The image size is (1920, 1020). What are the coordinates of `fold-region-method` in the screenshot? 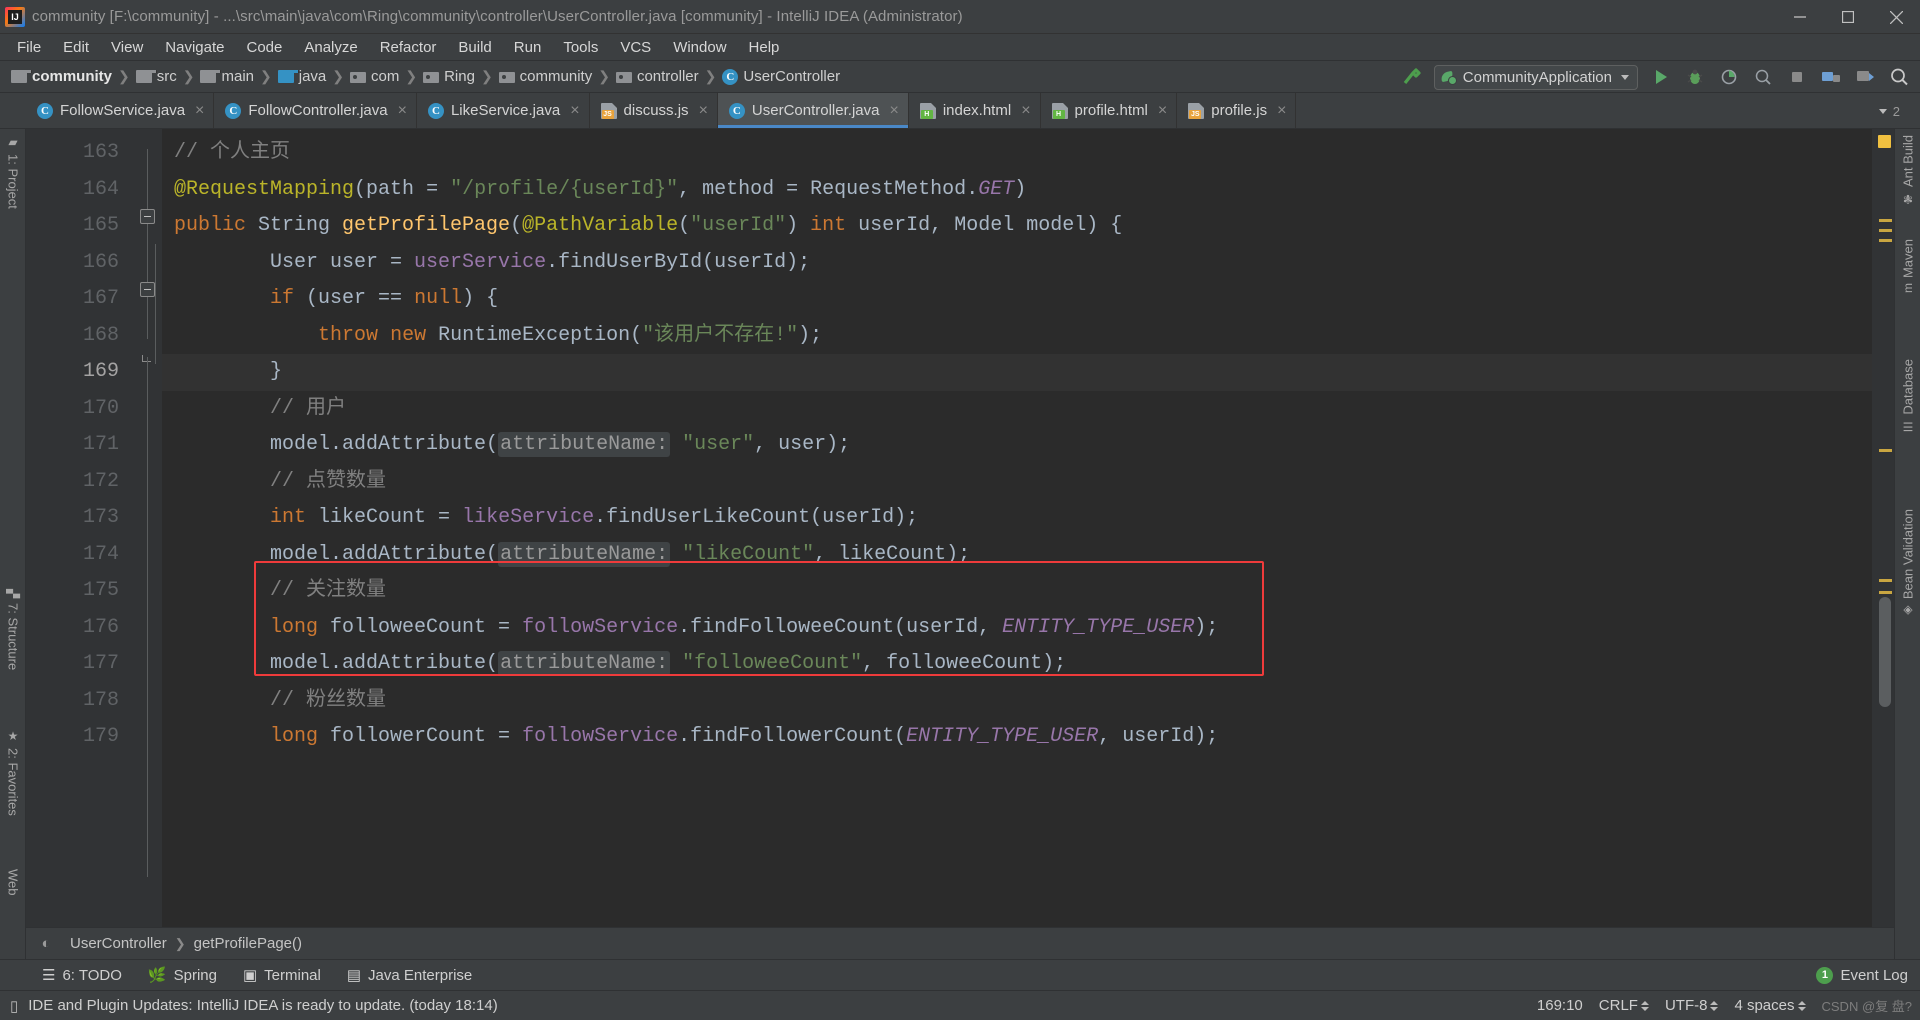 It's located at (147, 216).